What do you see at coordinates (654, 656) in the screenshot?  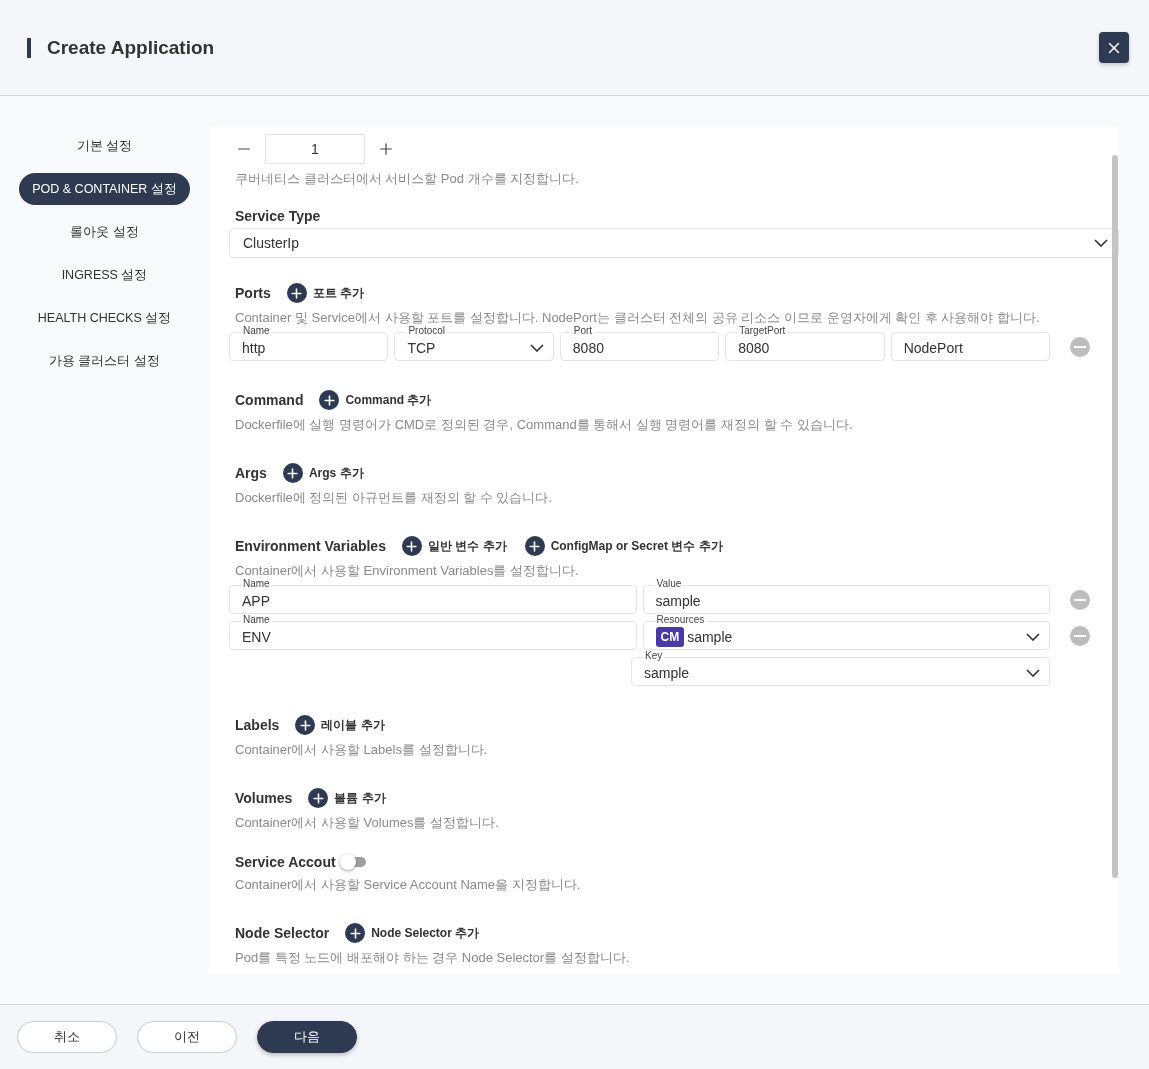 I see `field-label: Key` at bounding box center [654, 656].